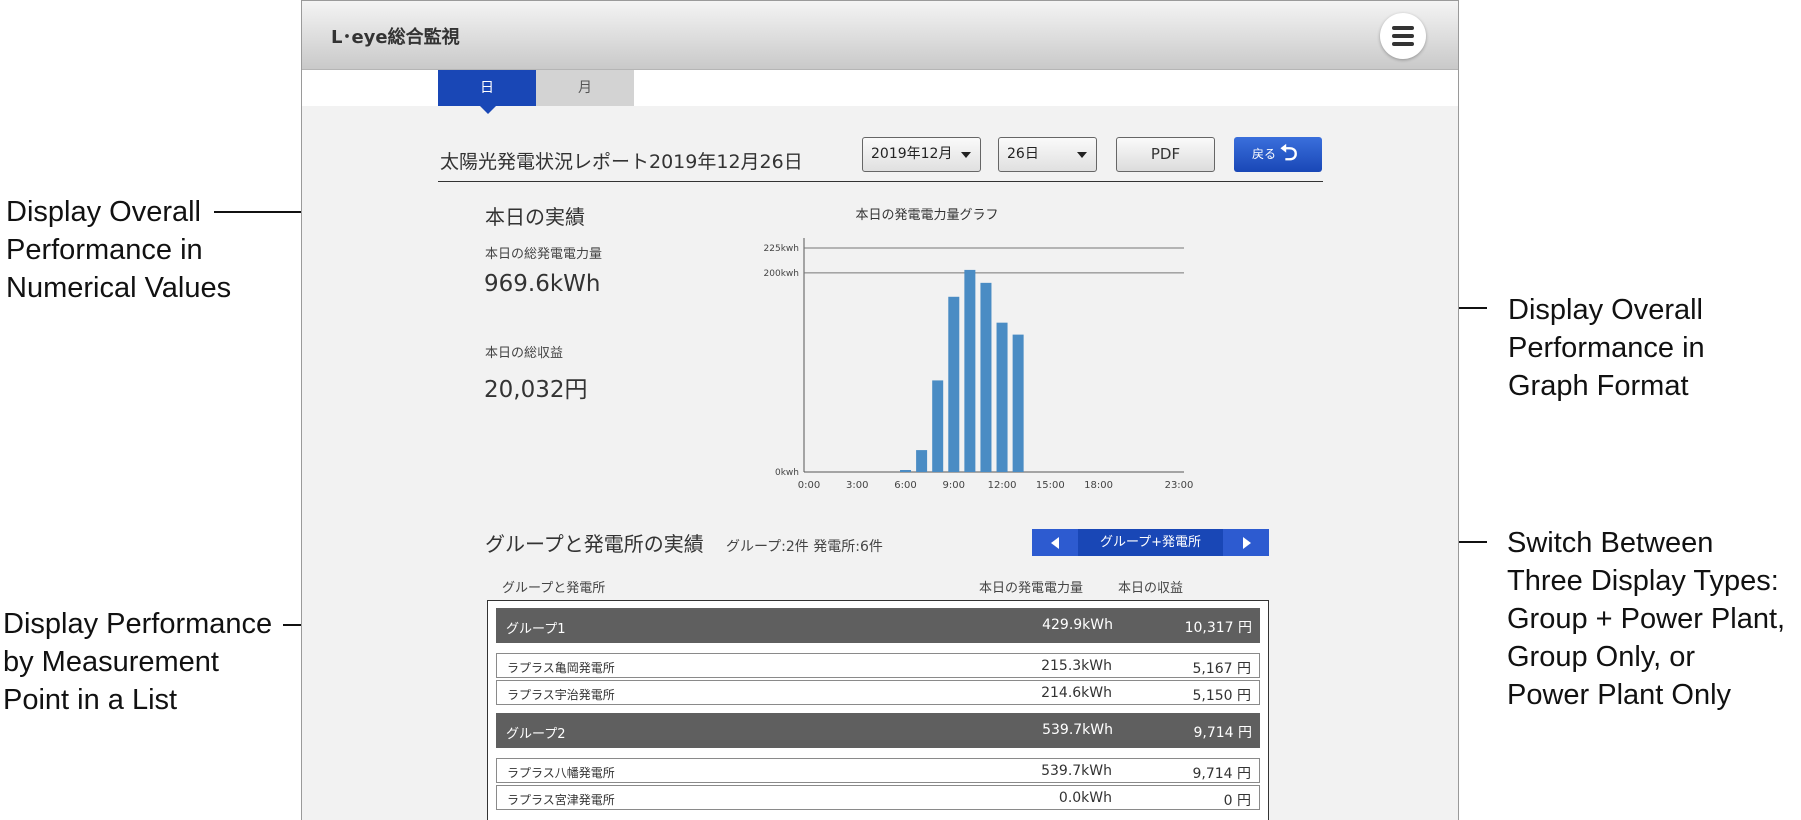 The height and width of the screenshot is (820, 1801). Describe the element at coordinates (1076, 693) in the screenshot. I see `row-power: 214.6kWh` at that location.